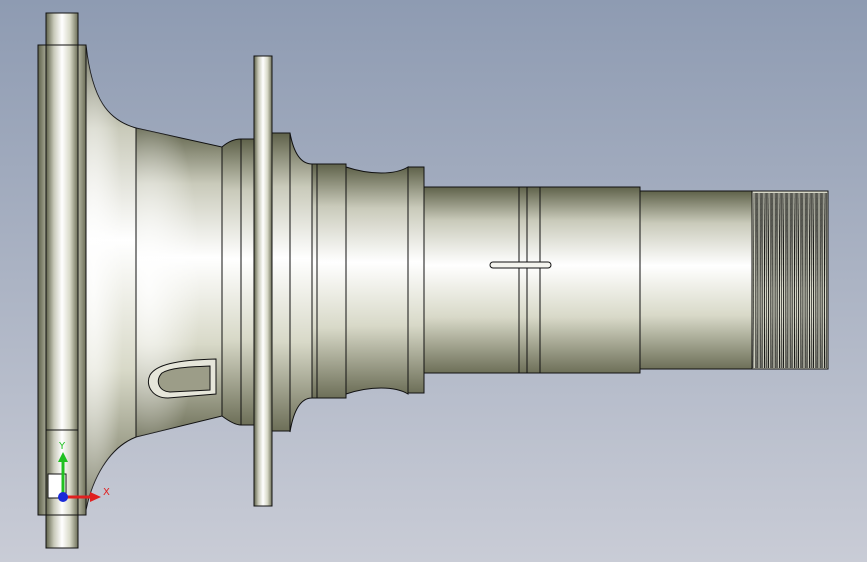  Describe the element at coordinates (106, 492) in the screenshot. I see `triad-x-label: X` at that location.